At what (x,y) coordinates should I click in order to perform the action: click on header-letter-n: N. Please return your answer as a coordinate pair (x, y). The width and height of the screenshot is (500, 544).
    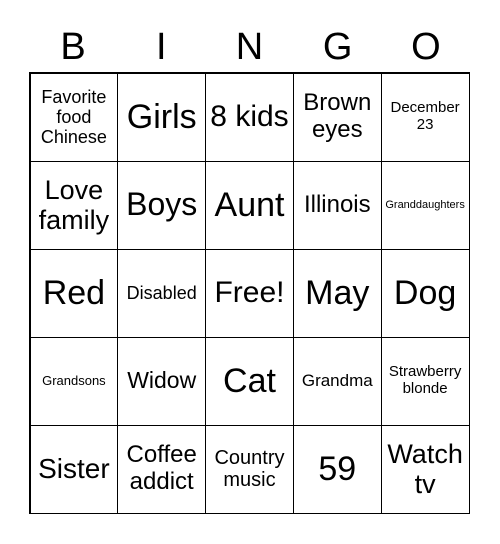
    Looking at the image, I should click on (249, 47).